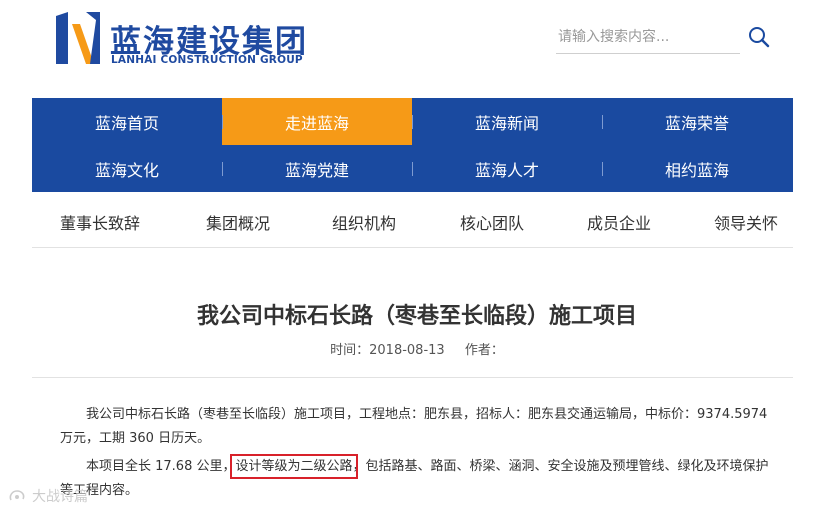  Describe the element at coordinates (412, 377) in the screenshot. I see `content-divider` at that location.